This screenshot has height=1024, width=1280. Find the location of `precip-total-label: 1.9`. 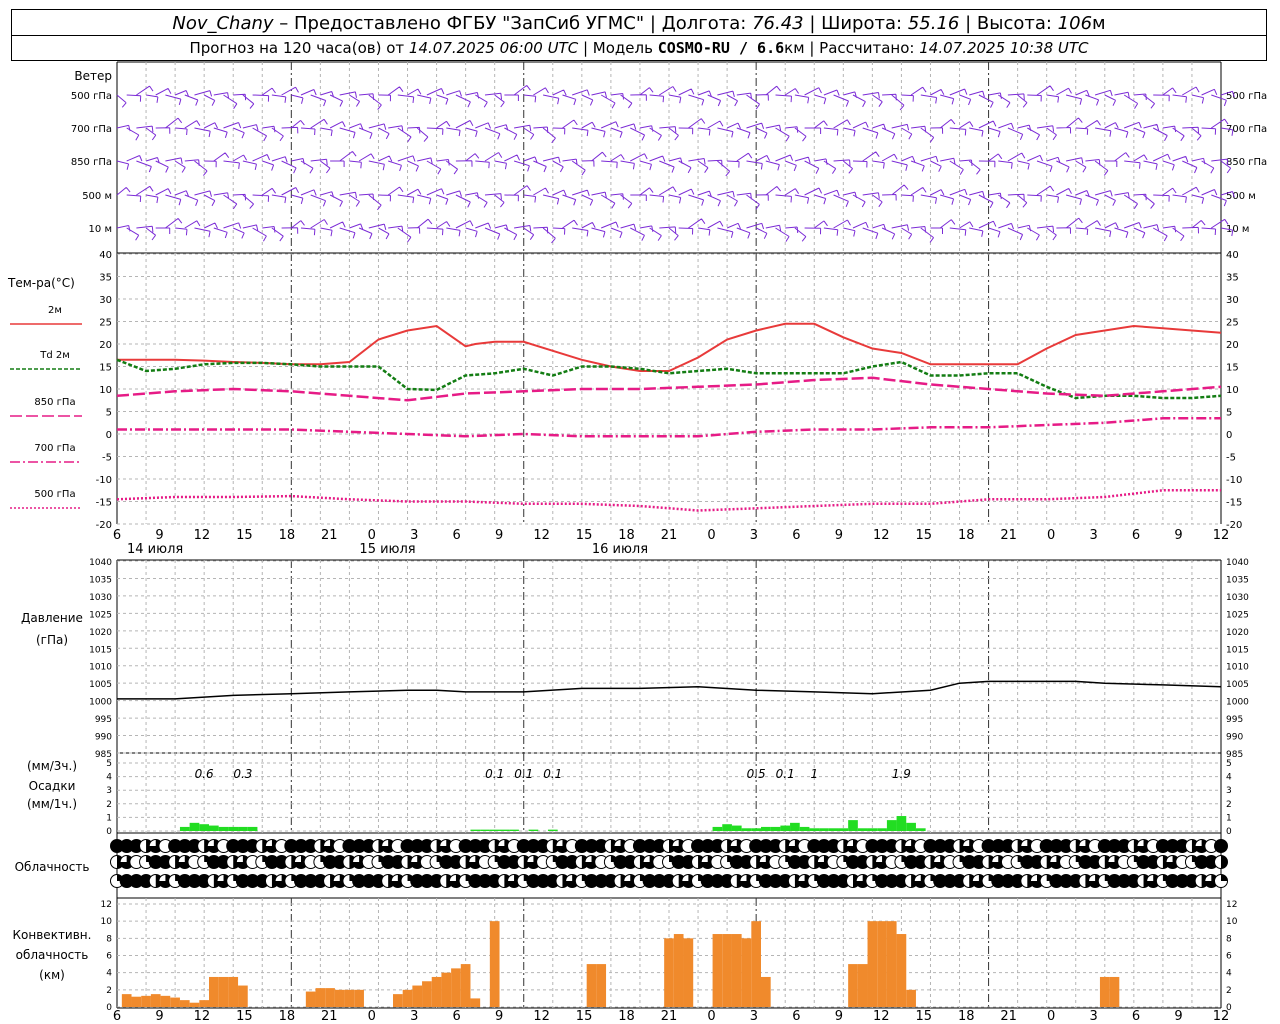

precip-total-label: 1.9 is located at coordinates (901, 774).